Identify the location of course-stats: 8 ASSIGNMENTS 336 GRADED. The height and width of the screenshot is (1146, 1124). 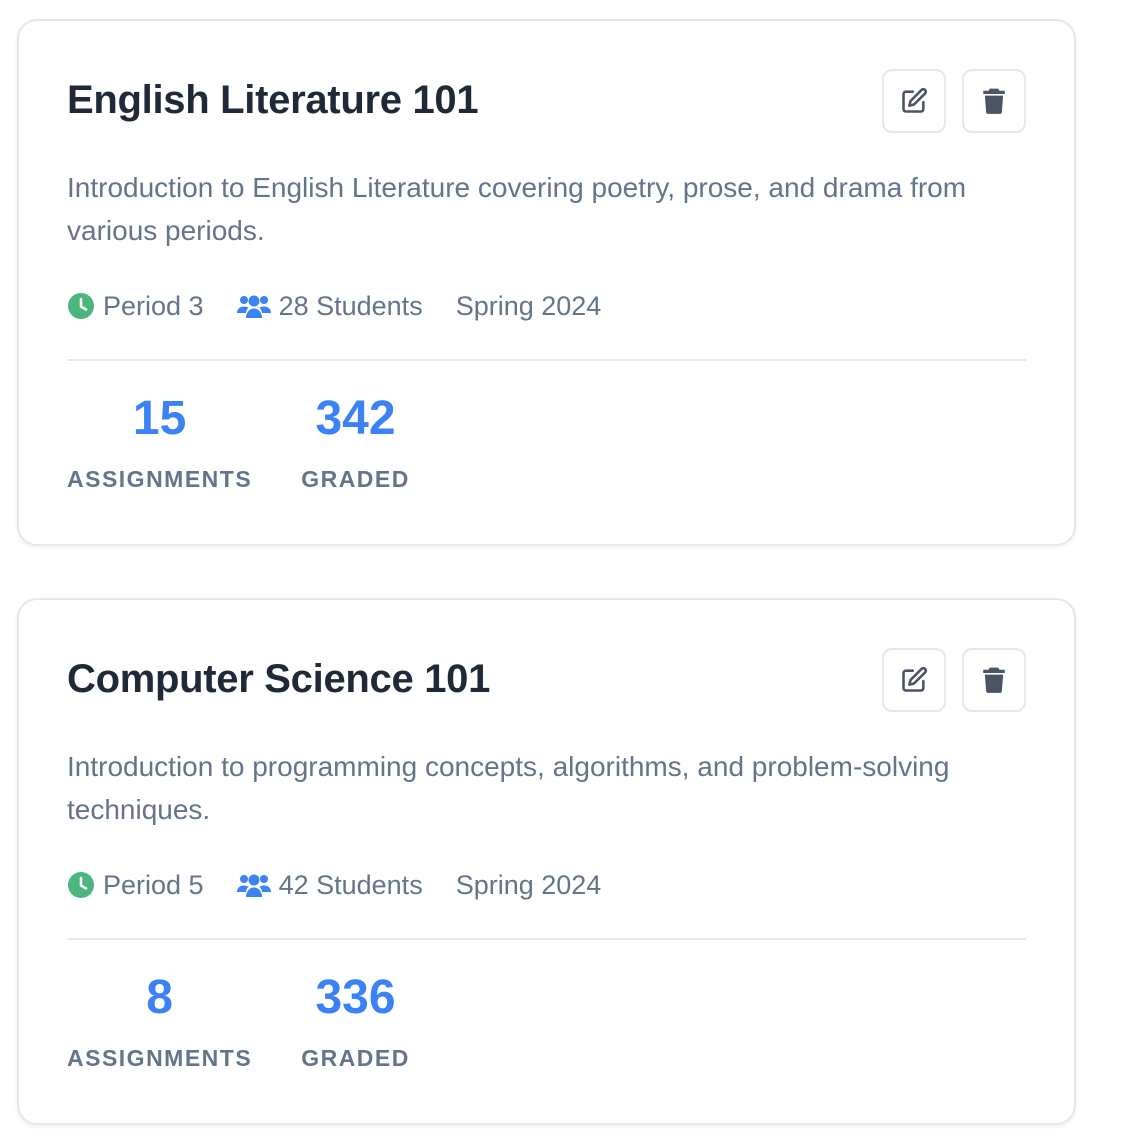
(238, 1021).